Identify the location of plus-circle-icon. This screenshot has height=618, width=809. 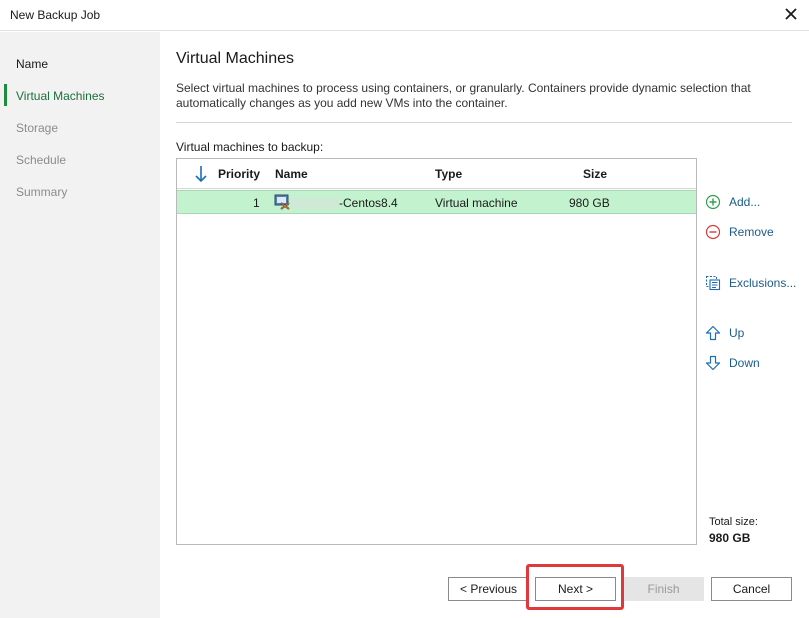
(713, 202).